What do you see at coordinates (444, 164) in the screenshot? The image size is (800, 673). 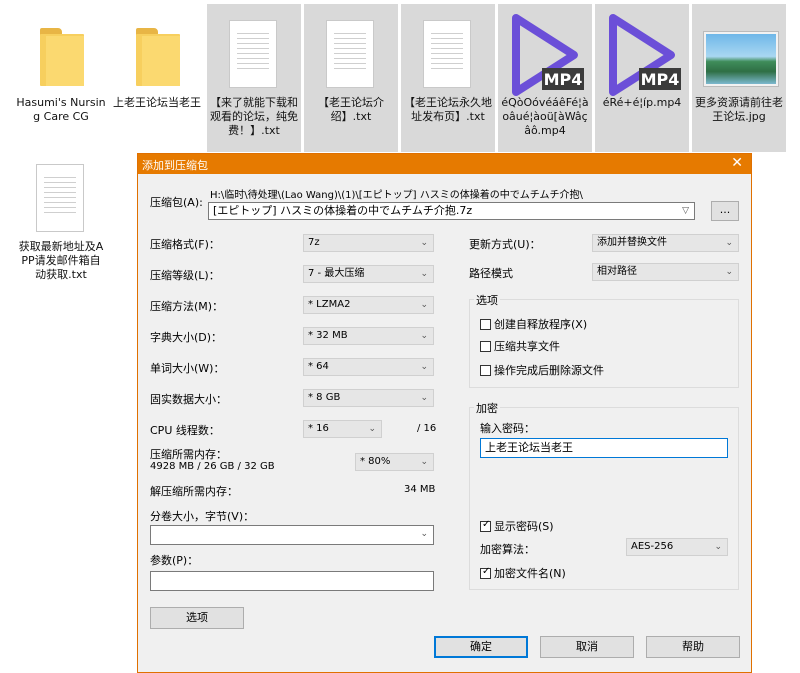 I see `dialog-titlebar: 添加到压缩包 ✕` at bounding box center [444, 164].